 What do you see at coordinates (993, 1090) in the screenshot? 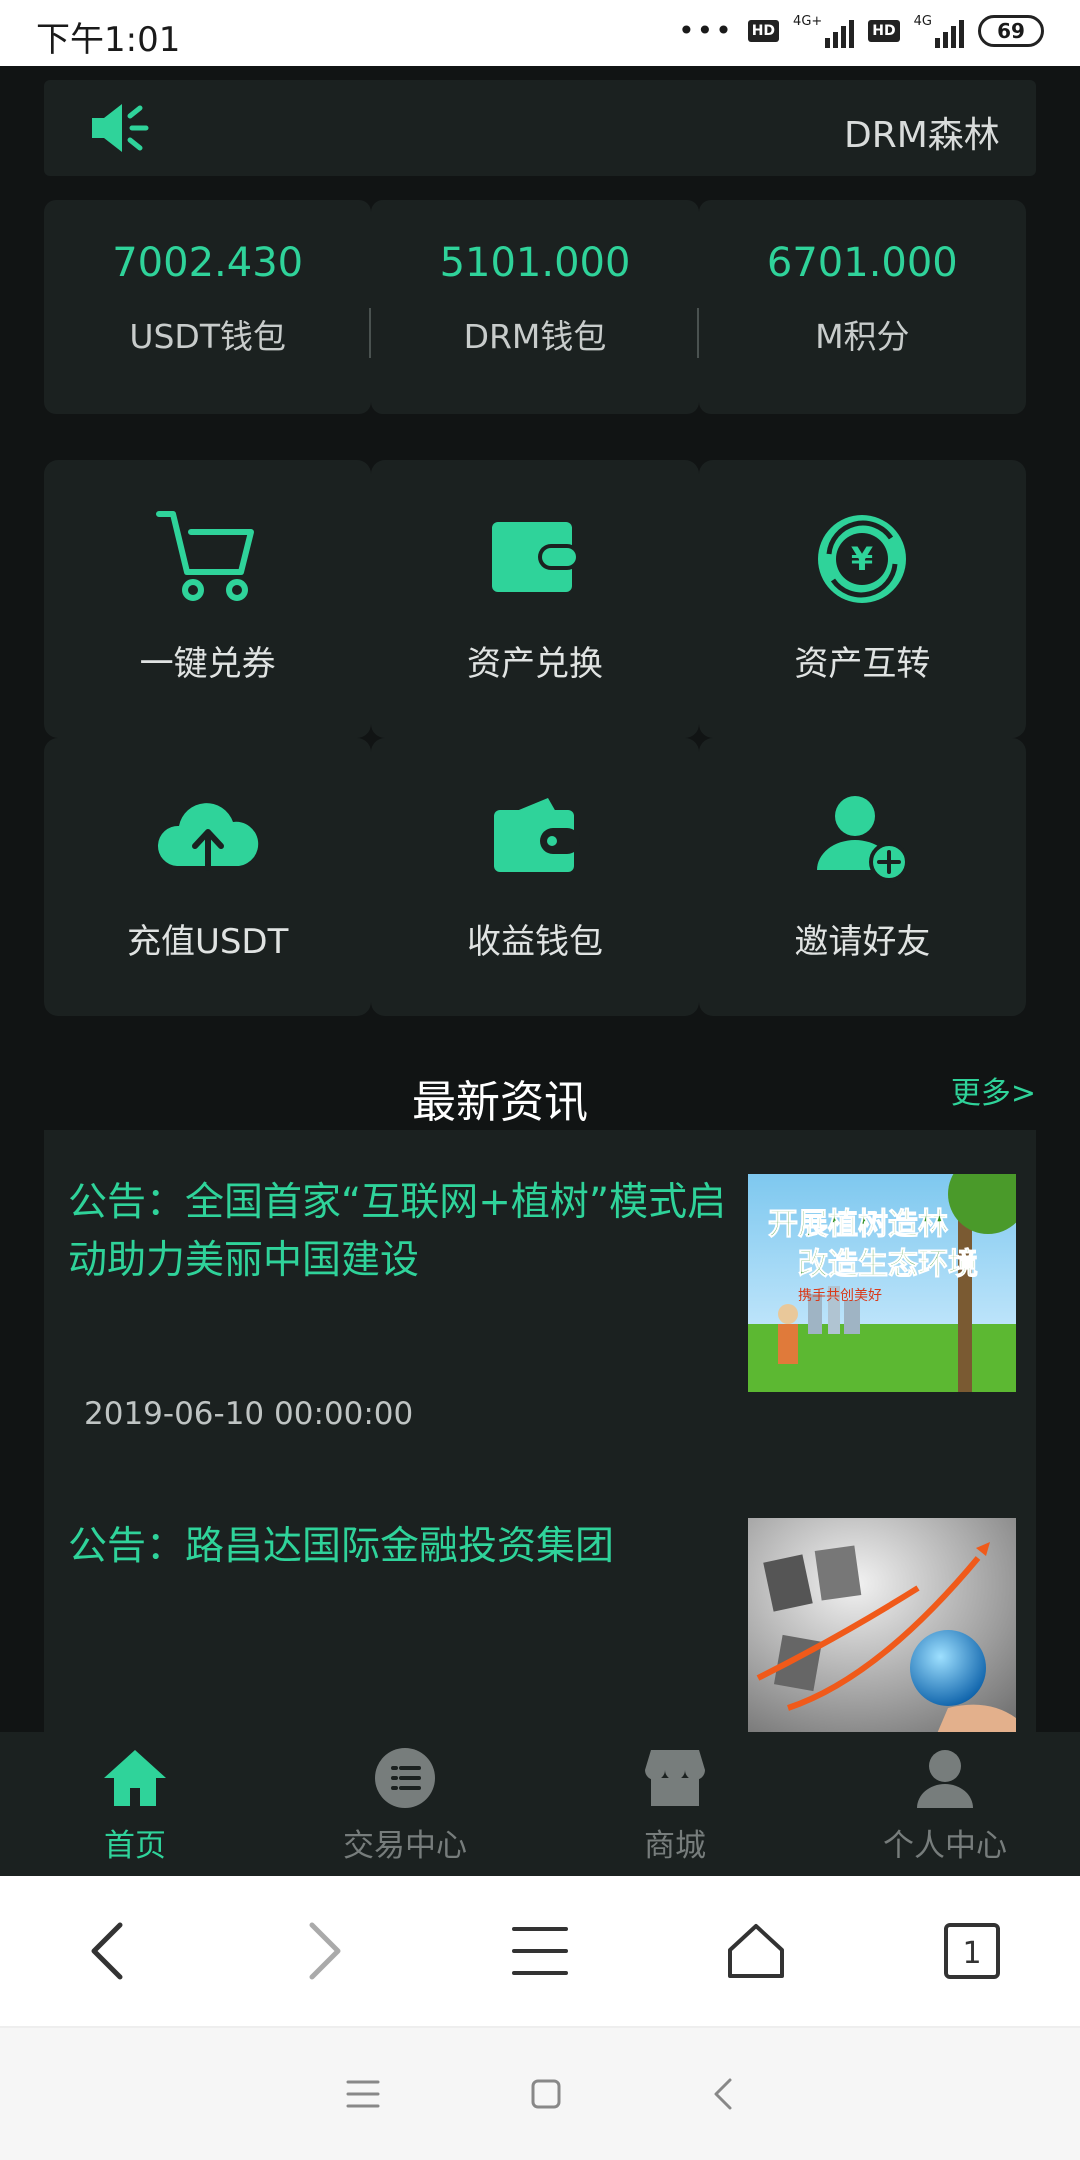
I see `news-more-link: 更多>` at bounding box center [993, 1090].